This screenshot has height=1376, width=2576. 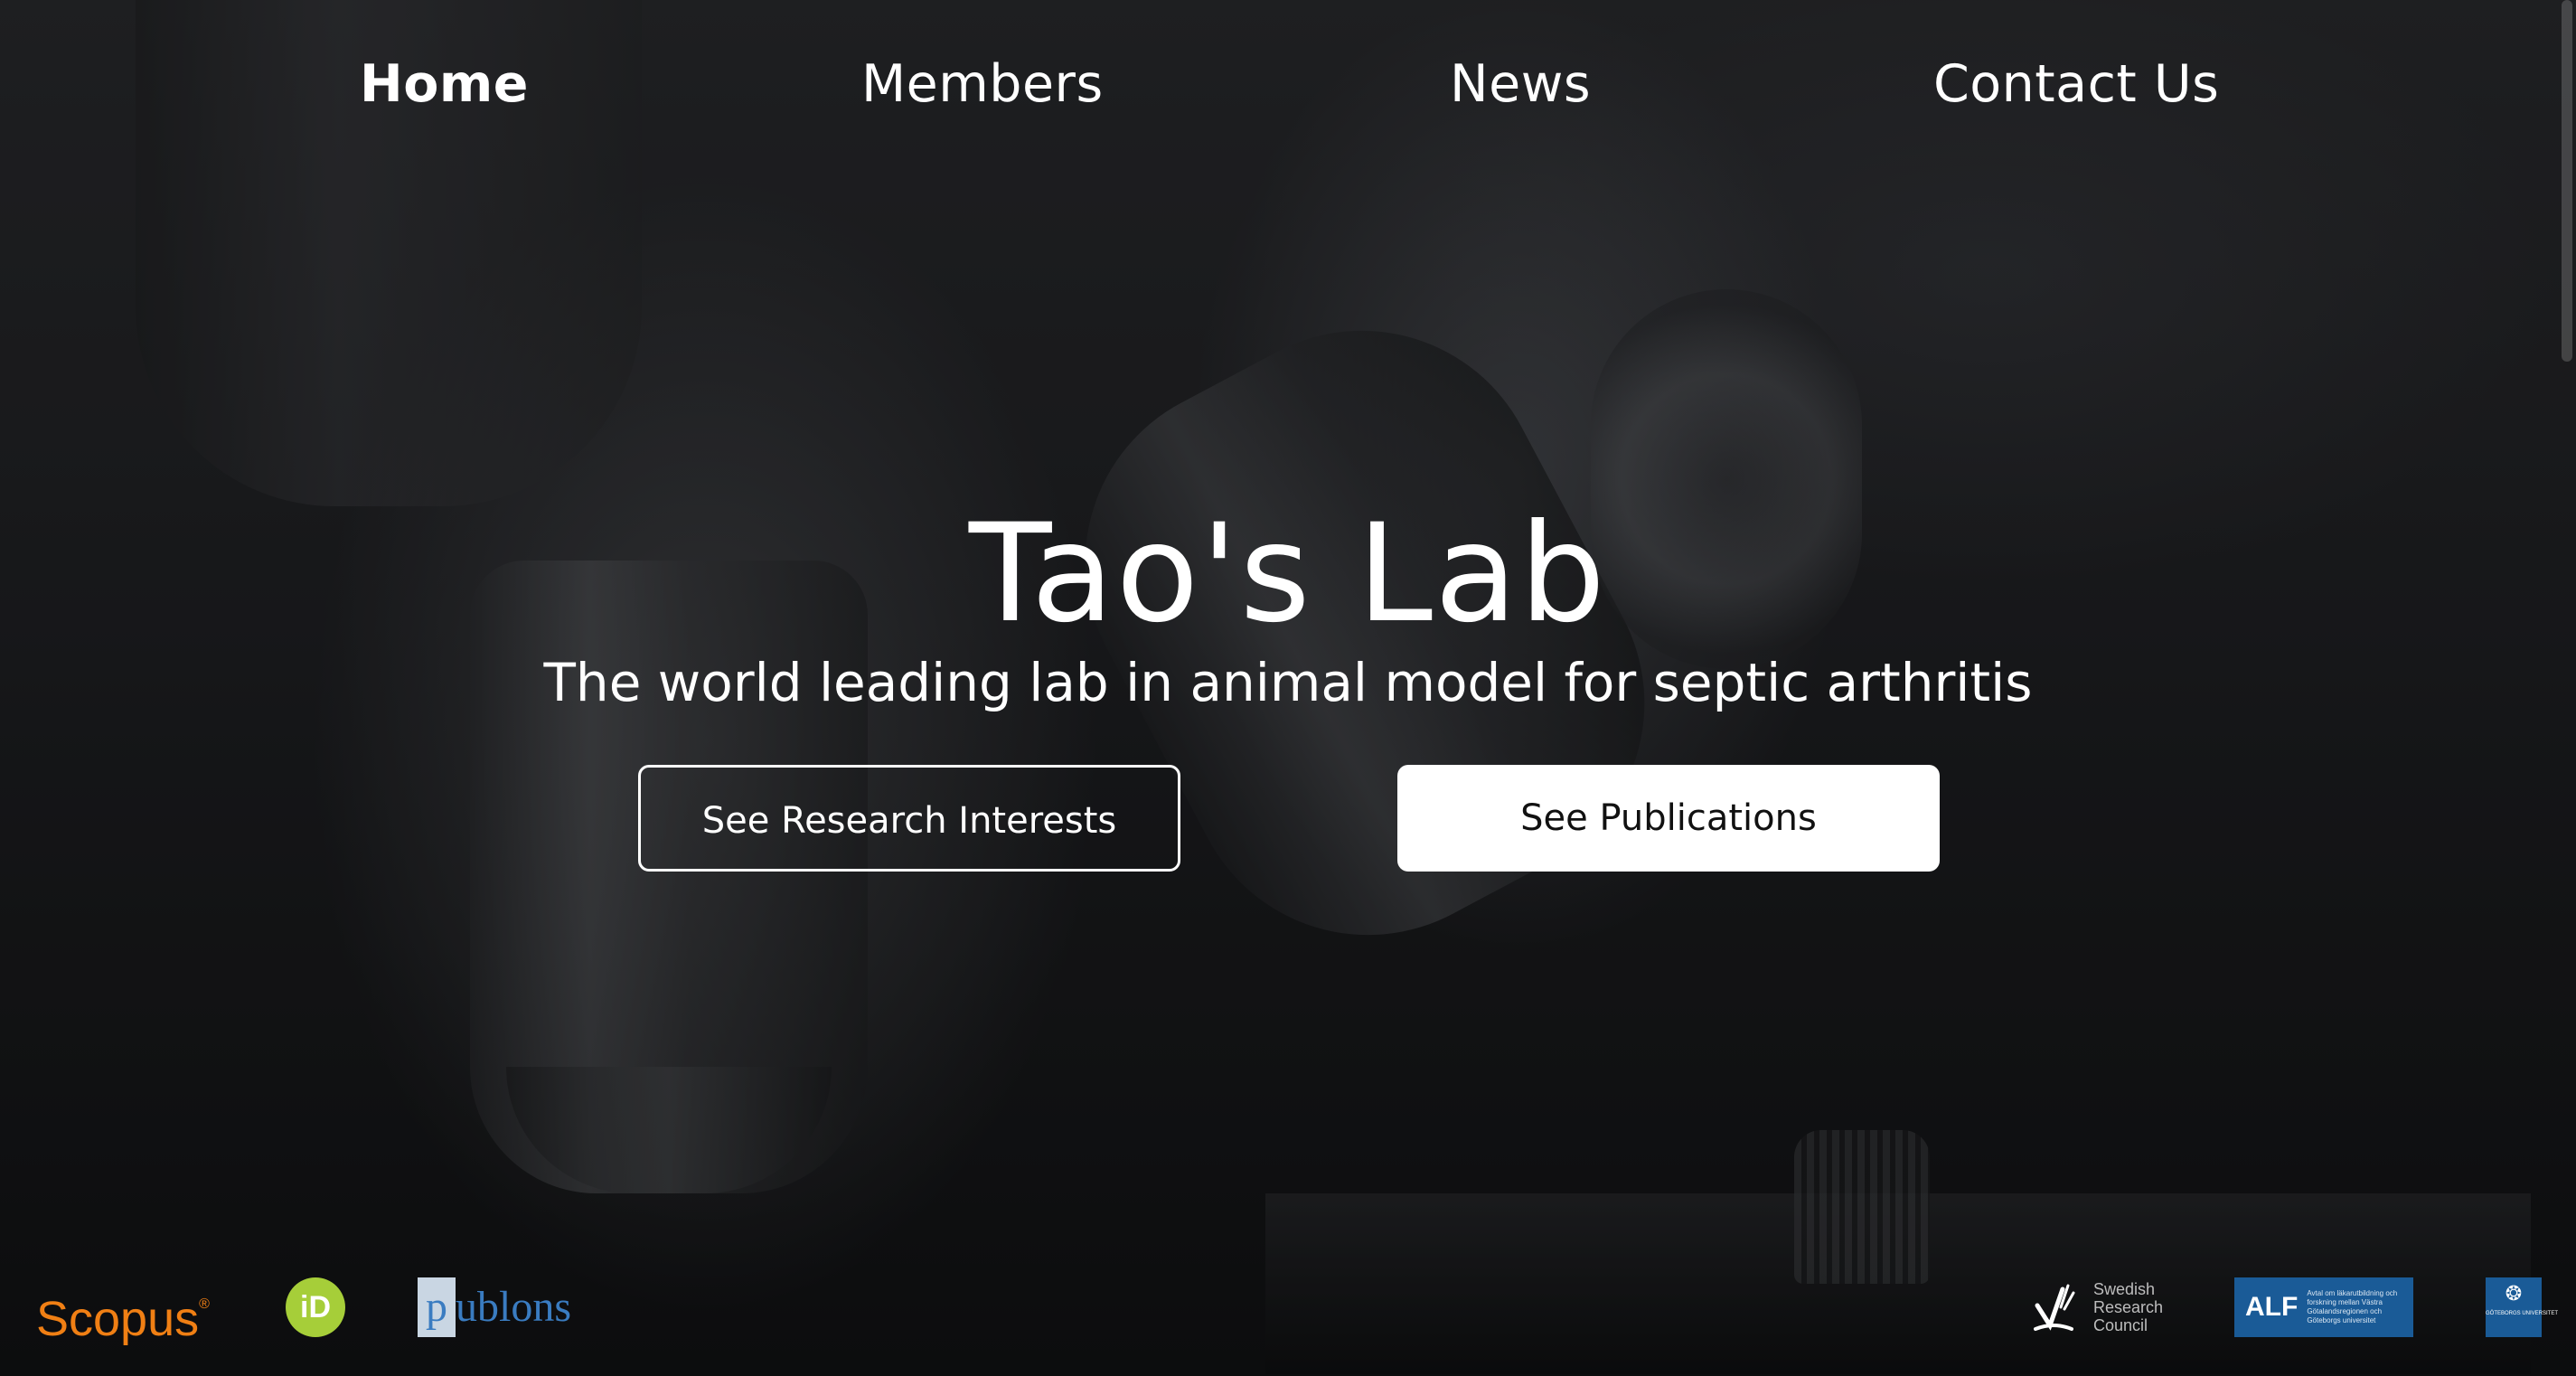 I want to click on vr-line-2: Research, so click(x=2128, y=1307).